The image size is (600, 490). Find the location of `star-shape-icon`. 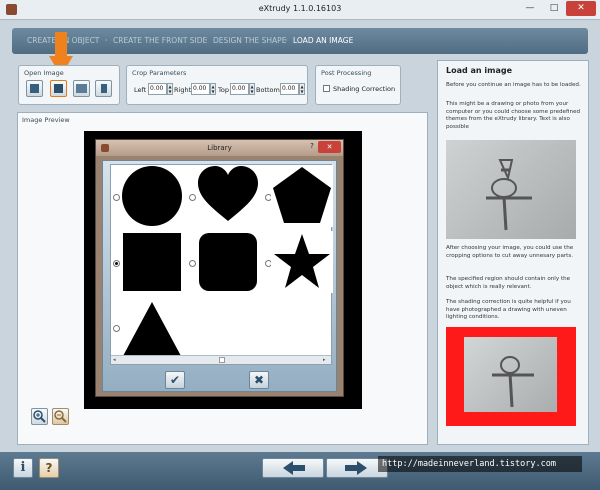

star-shape-icon is located at coordinates (302, 261).